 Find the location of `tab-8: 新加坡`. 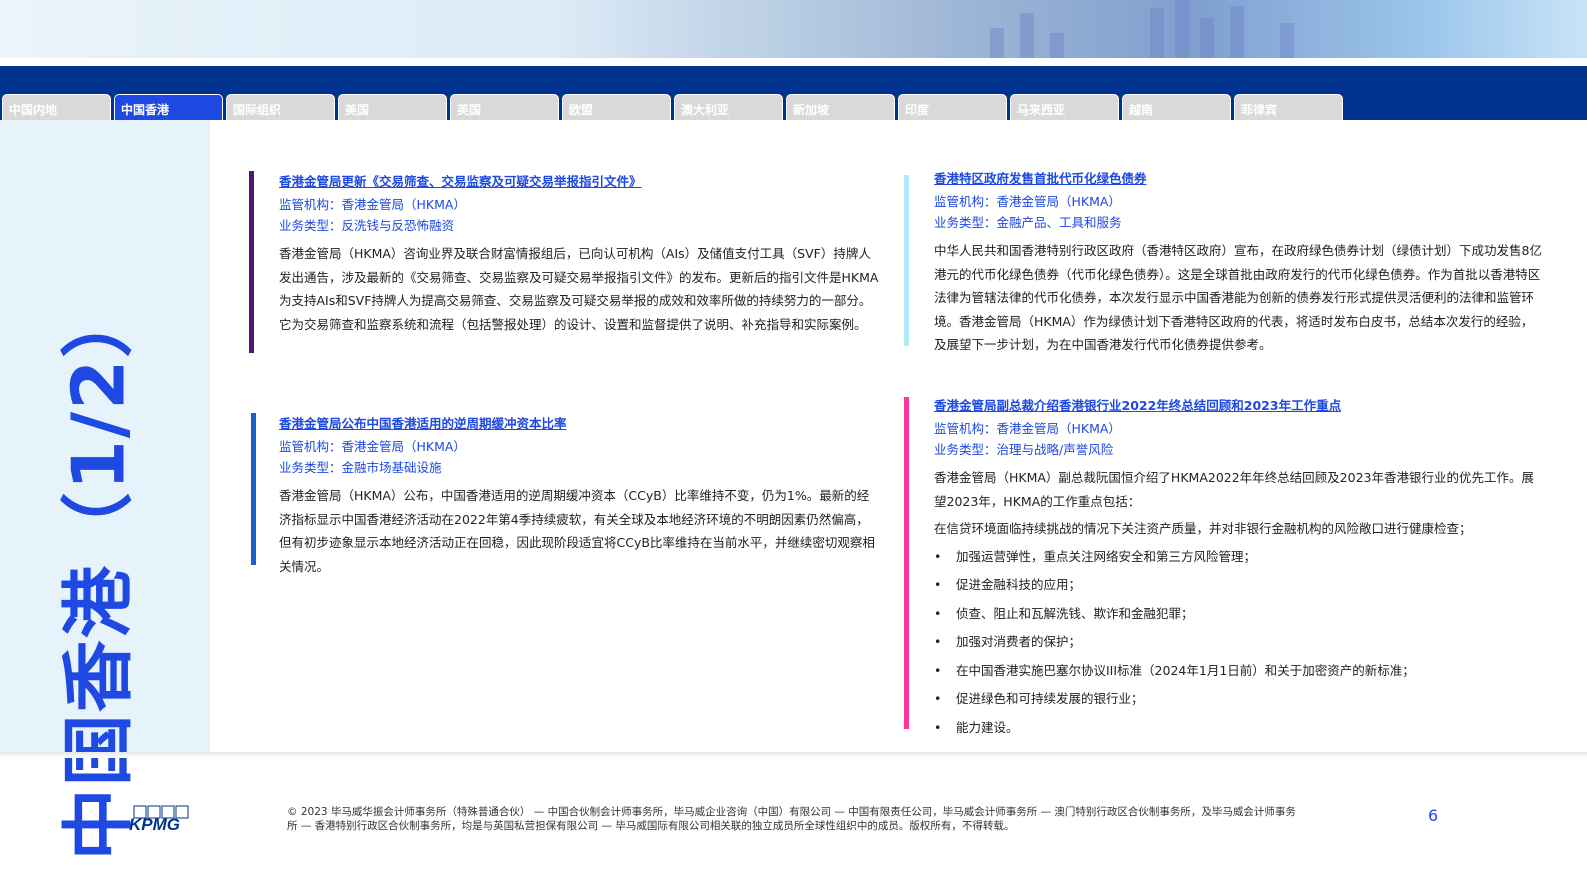

tab-8: 新加坡 is located at coordinates (840, 107).